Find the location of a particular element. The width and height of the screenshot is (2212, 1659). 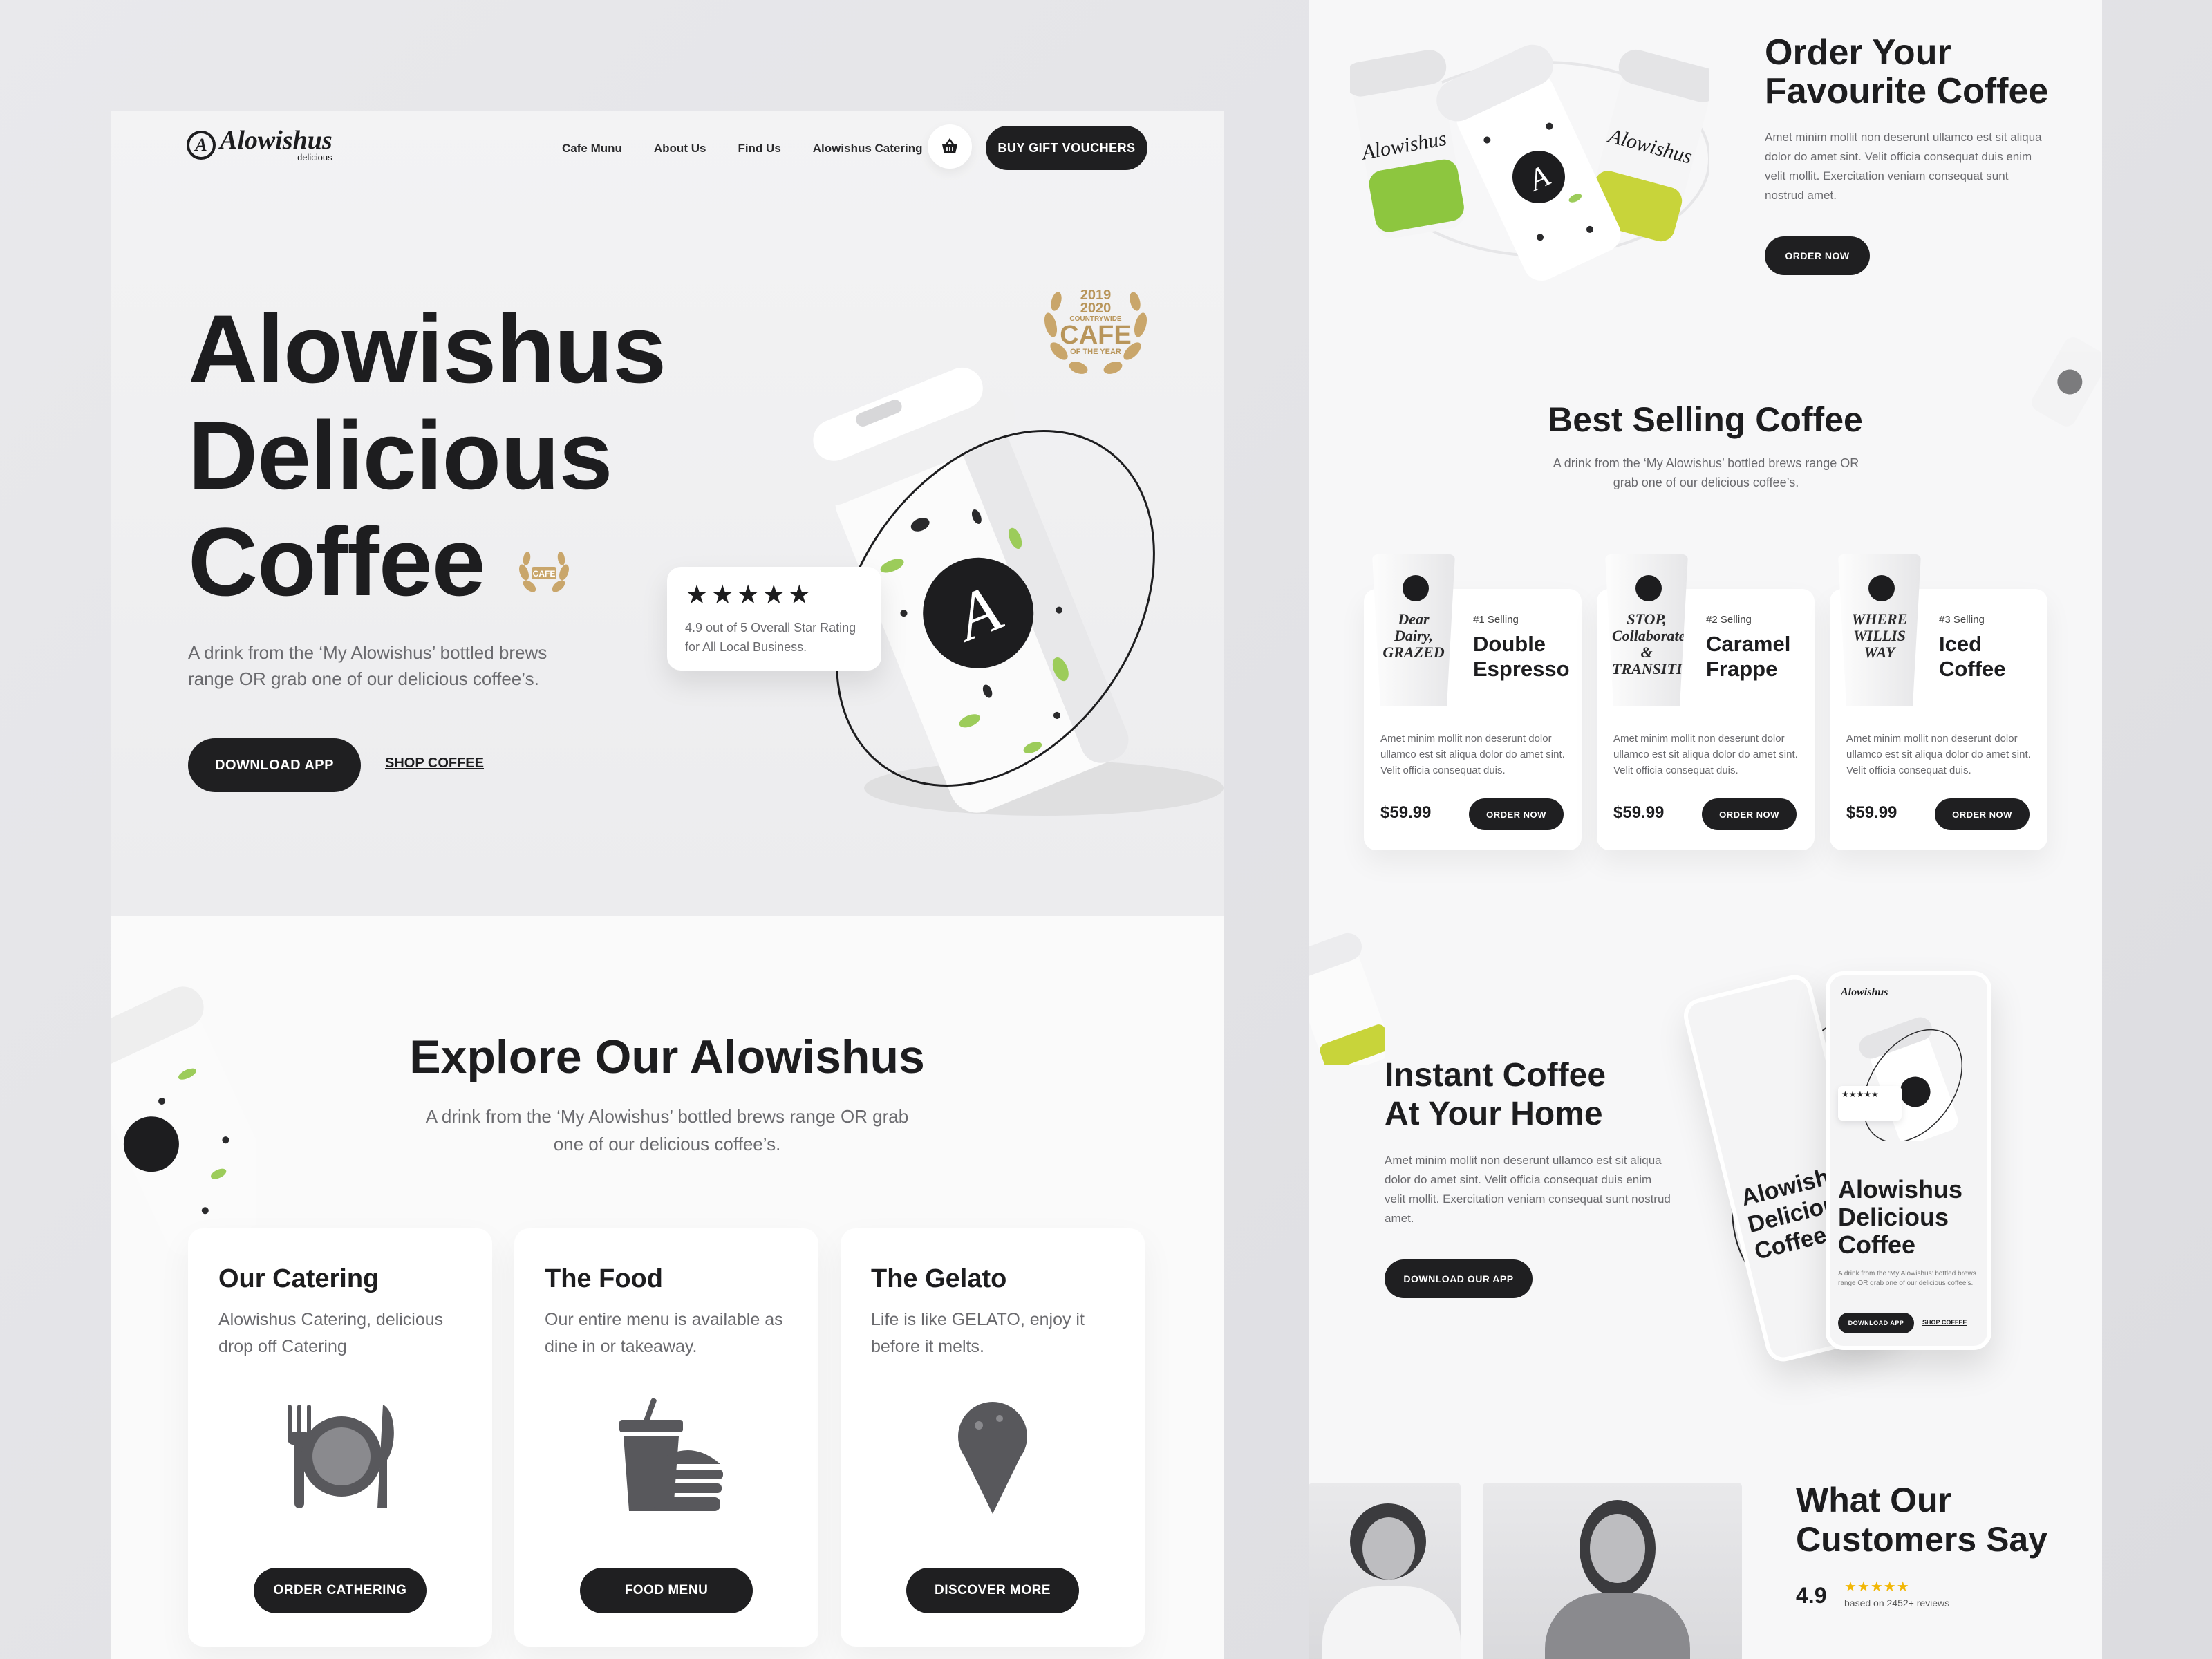

customers-title-line-1: What Our is located at coordinates (1873, 1500).